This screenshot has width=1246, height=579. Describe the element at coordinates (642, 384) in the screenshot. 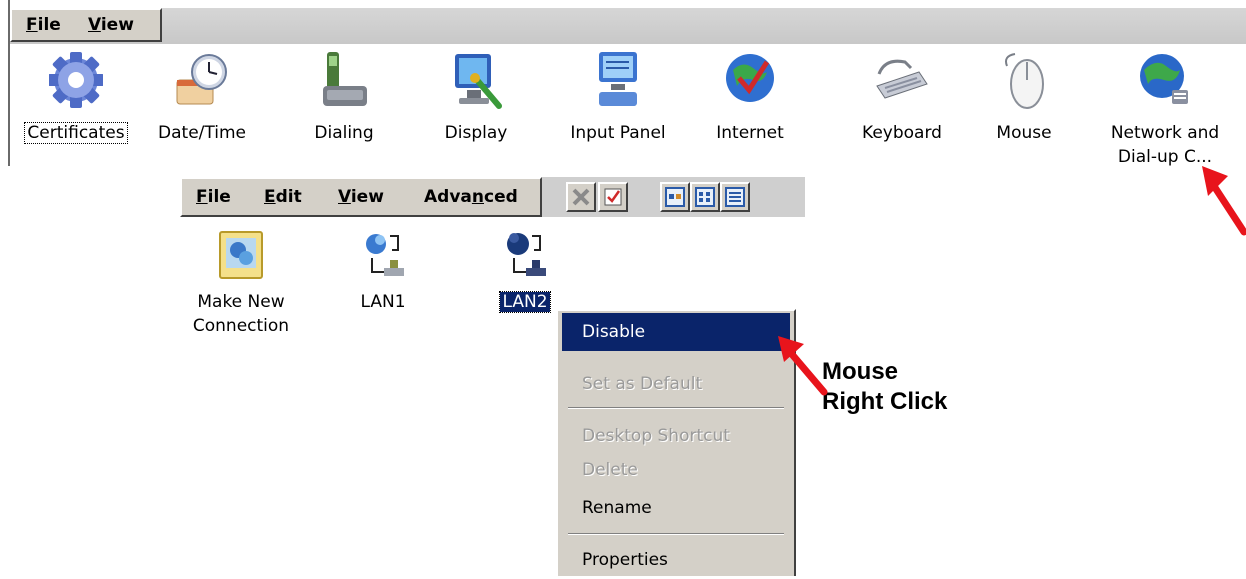

I see `context-menu-set-as-default: Set as Default` at that location.